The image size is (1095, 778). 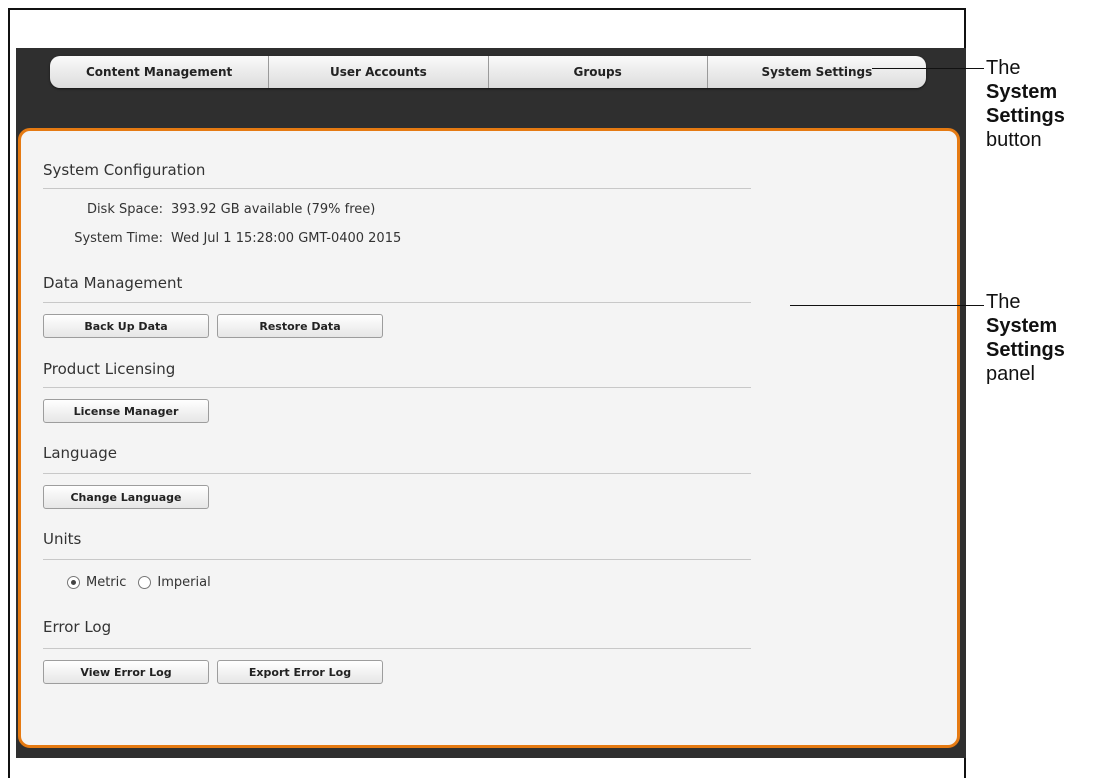 What do you see at coordinates (126, 672) in the screenshot?
I see `view-error-log-button: View Error Log` at bounding box center [126, 672].